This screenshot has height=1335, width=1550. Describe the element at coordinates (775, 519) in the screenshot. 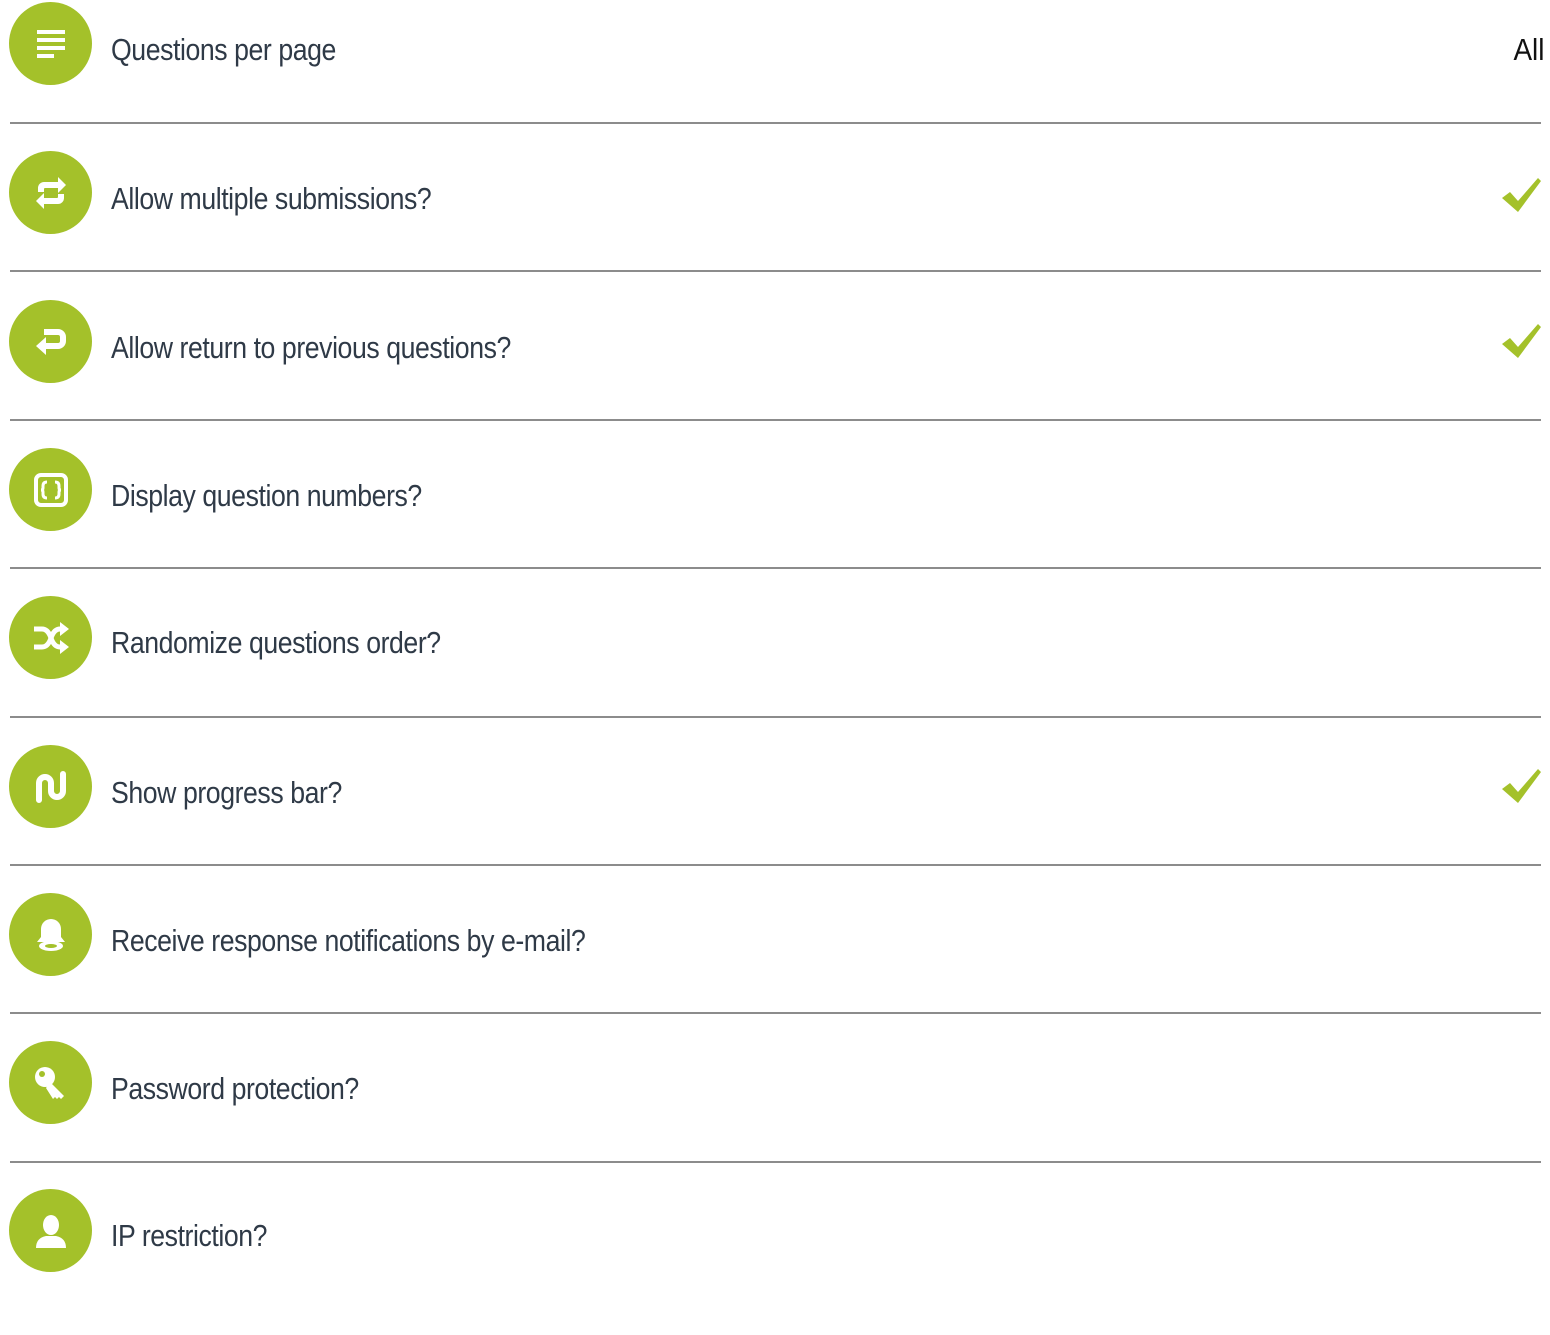

I see `setting-row-question-numbers: Display question numbers?` at that location.